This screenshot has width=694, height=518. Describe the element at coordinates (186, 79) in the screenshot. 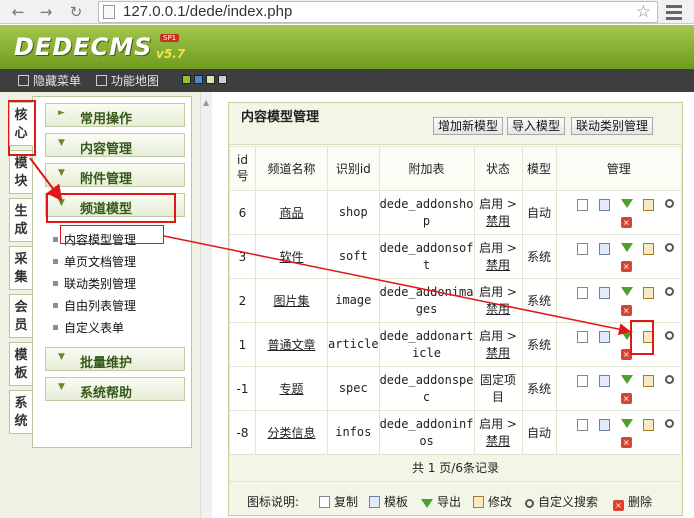

I see `theme-swatch-green` at that location.